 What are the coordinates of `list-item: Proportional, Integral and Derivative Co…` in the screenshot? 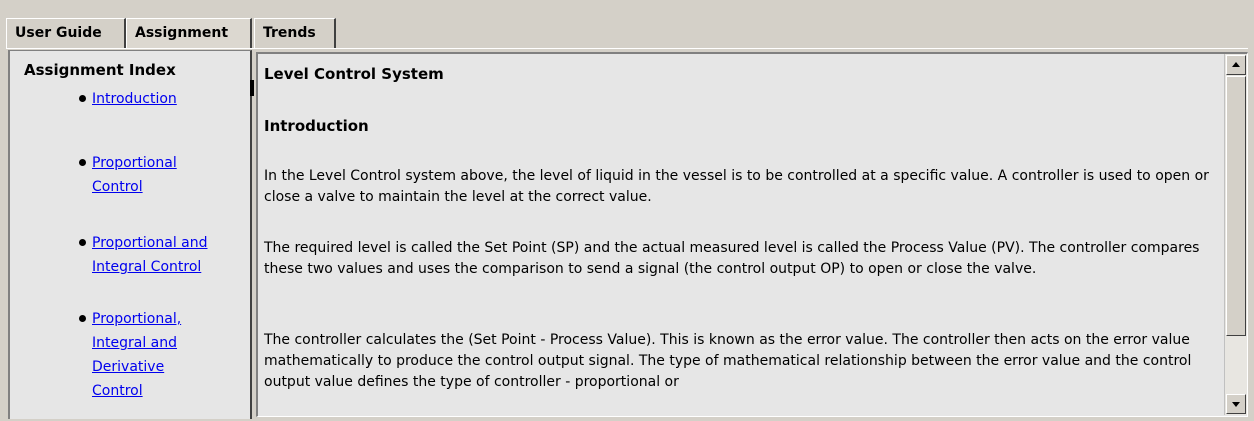 It's located at (130, 355).